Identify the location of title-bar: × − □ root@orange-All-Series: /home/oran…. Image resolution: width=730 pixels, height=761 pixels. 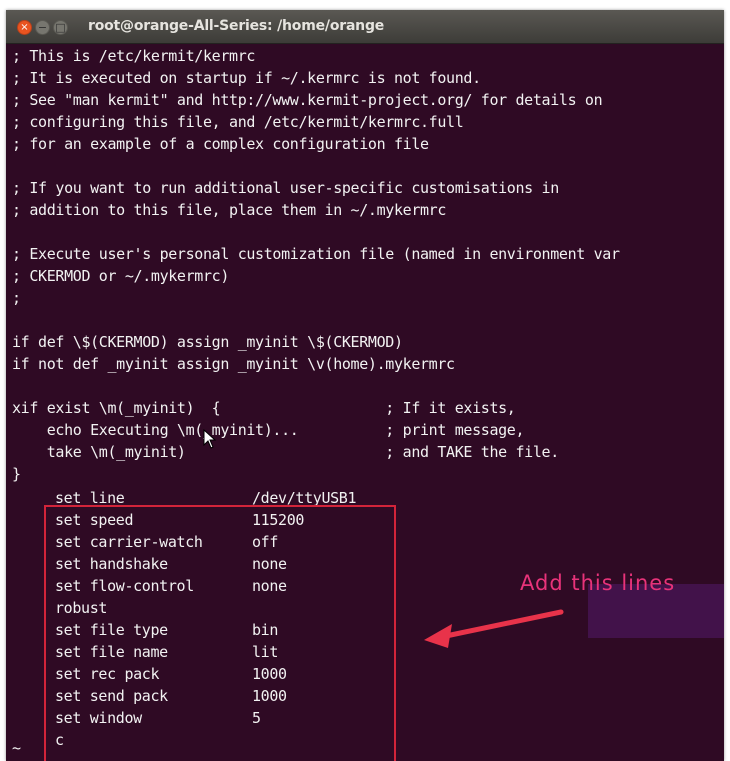
(365, 27).